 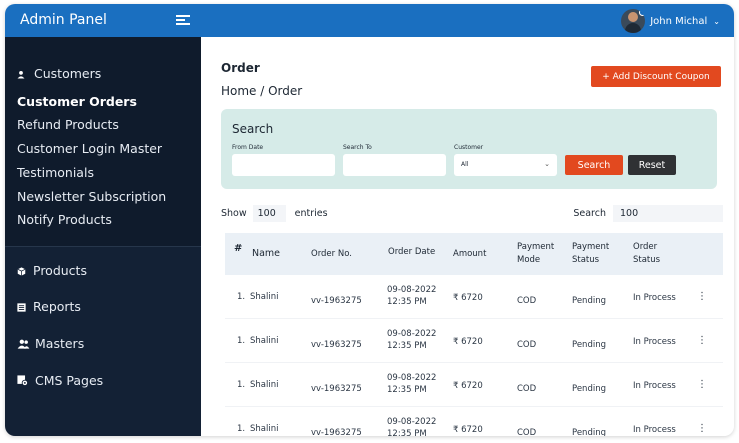 What do you see at coordinates (590, 254) in the screenshot?
I see `col-header-payment-status: Payment Status` at bounding box center [590, 254].